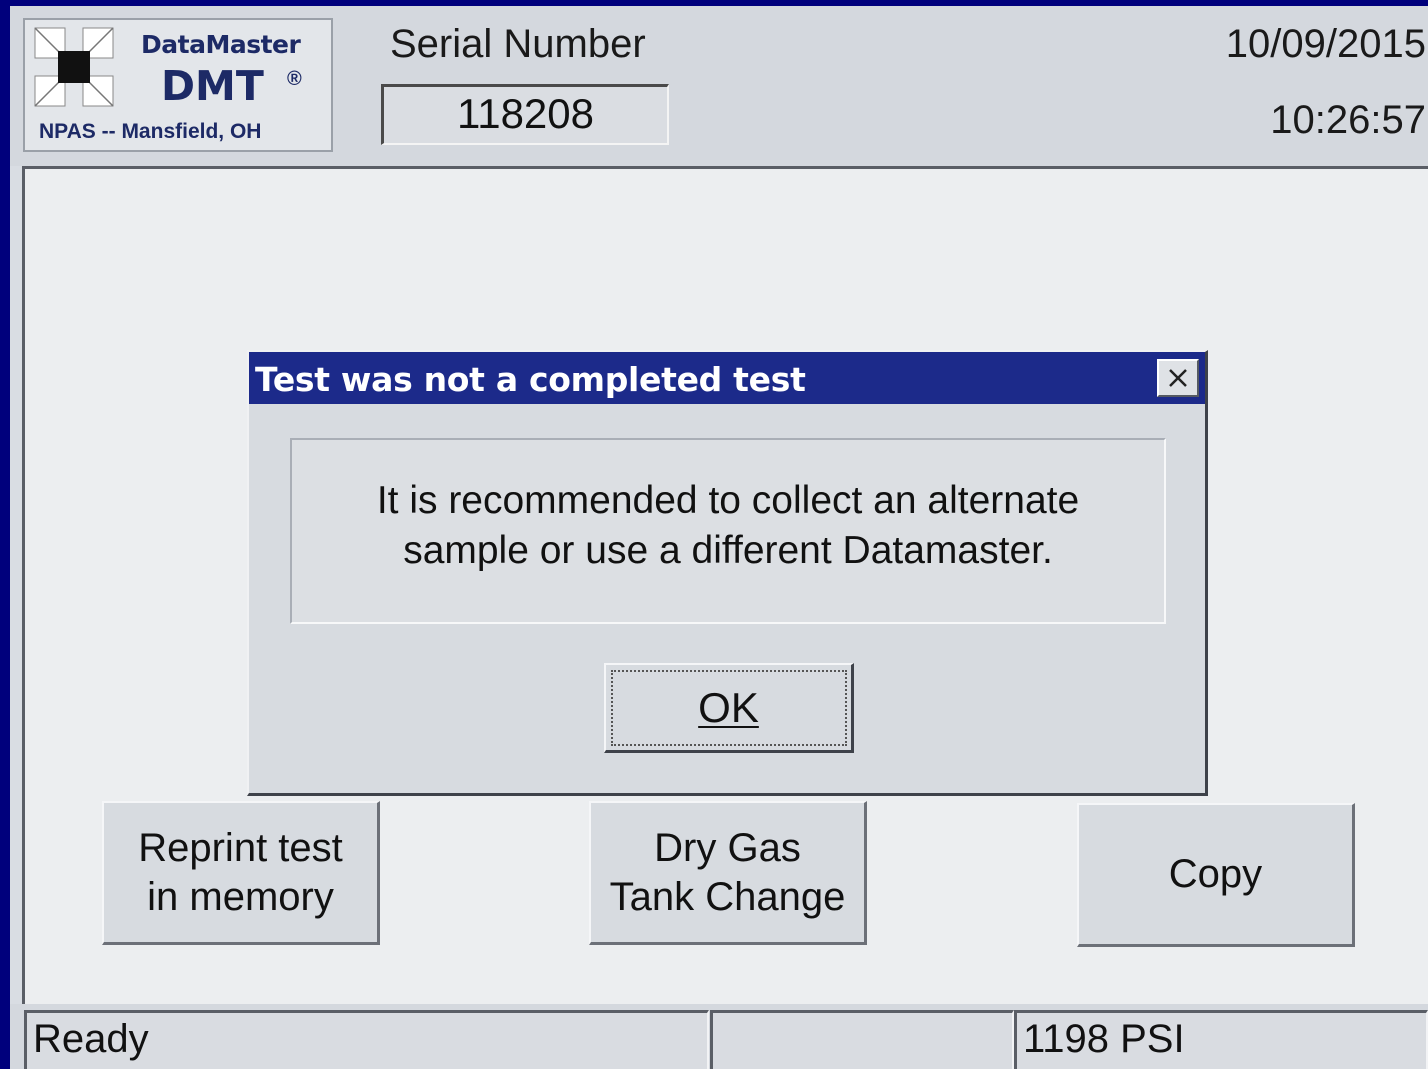 Image resolution: width=1428 pixels, height=1069 pixels. I want to click on ok-label: OK, so click(728, 707).